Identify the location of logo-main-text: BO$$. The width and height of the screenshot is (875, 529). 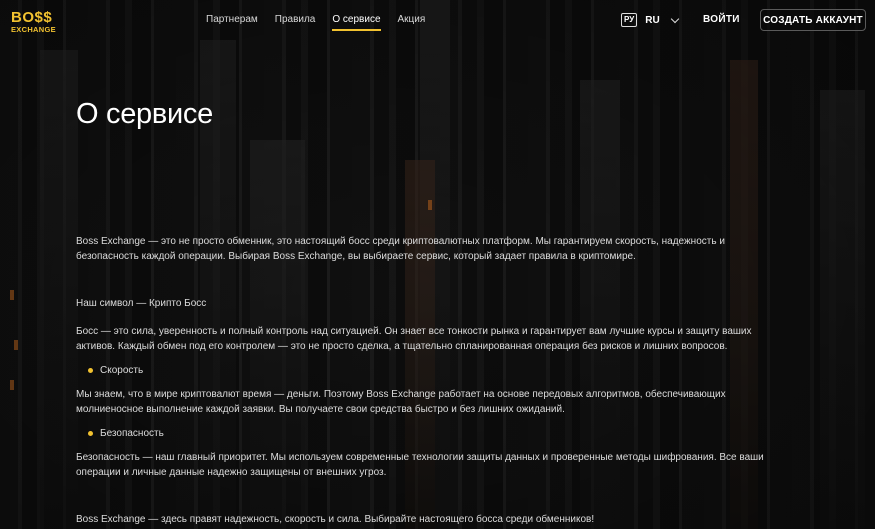
(32, 17).